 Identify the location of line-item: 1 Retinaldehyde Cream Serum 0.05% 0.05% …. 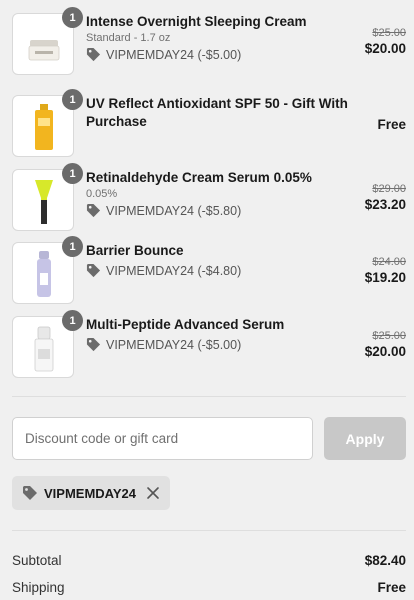
(209, 197).